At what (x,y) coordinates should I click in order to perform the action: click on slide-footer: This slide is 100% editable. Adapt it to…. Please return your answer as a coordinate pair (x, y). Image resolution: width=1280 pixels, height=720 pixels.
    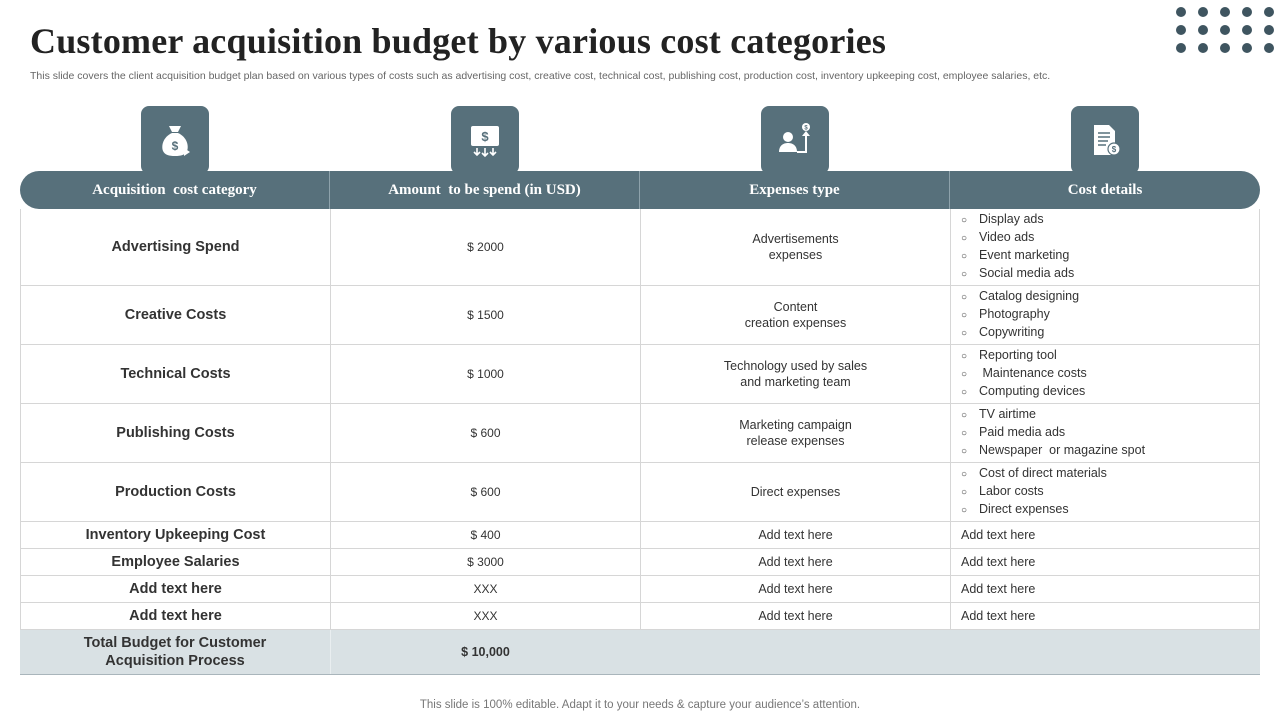
    Looking at the image, I should click on (640, 705).